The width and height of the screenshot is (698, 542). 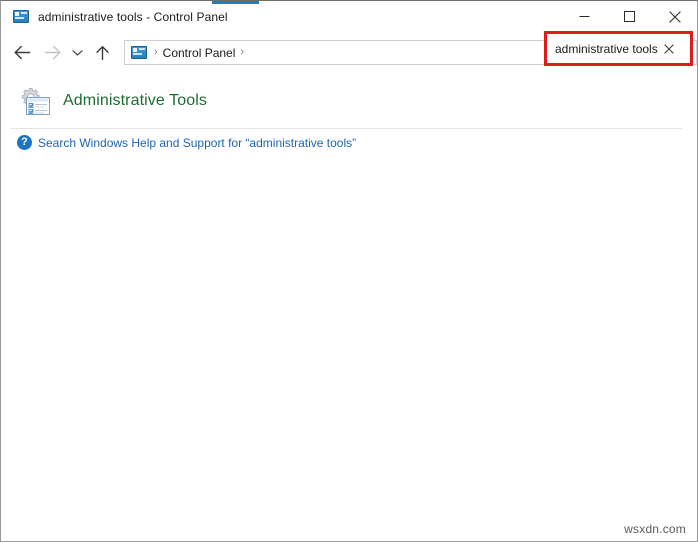 What do you see at coordinates (346, 128) in the screenshot?
I see `section-divider` at bounding box center [346, 128].